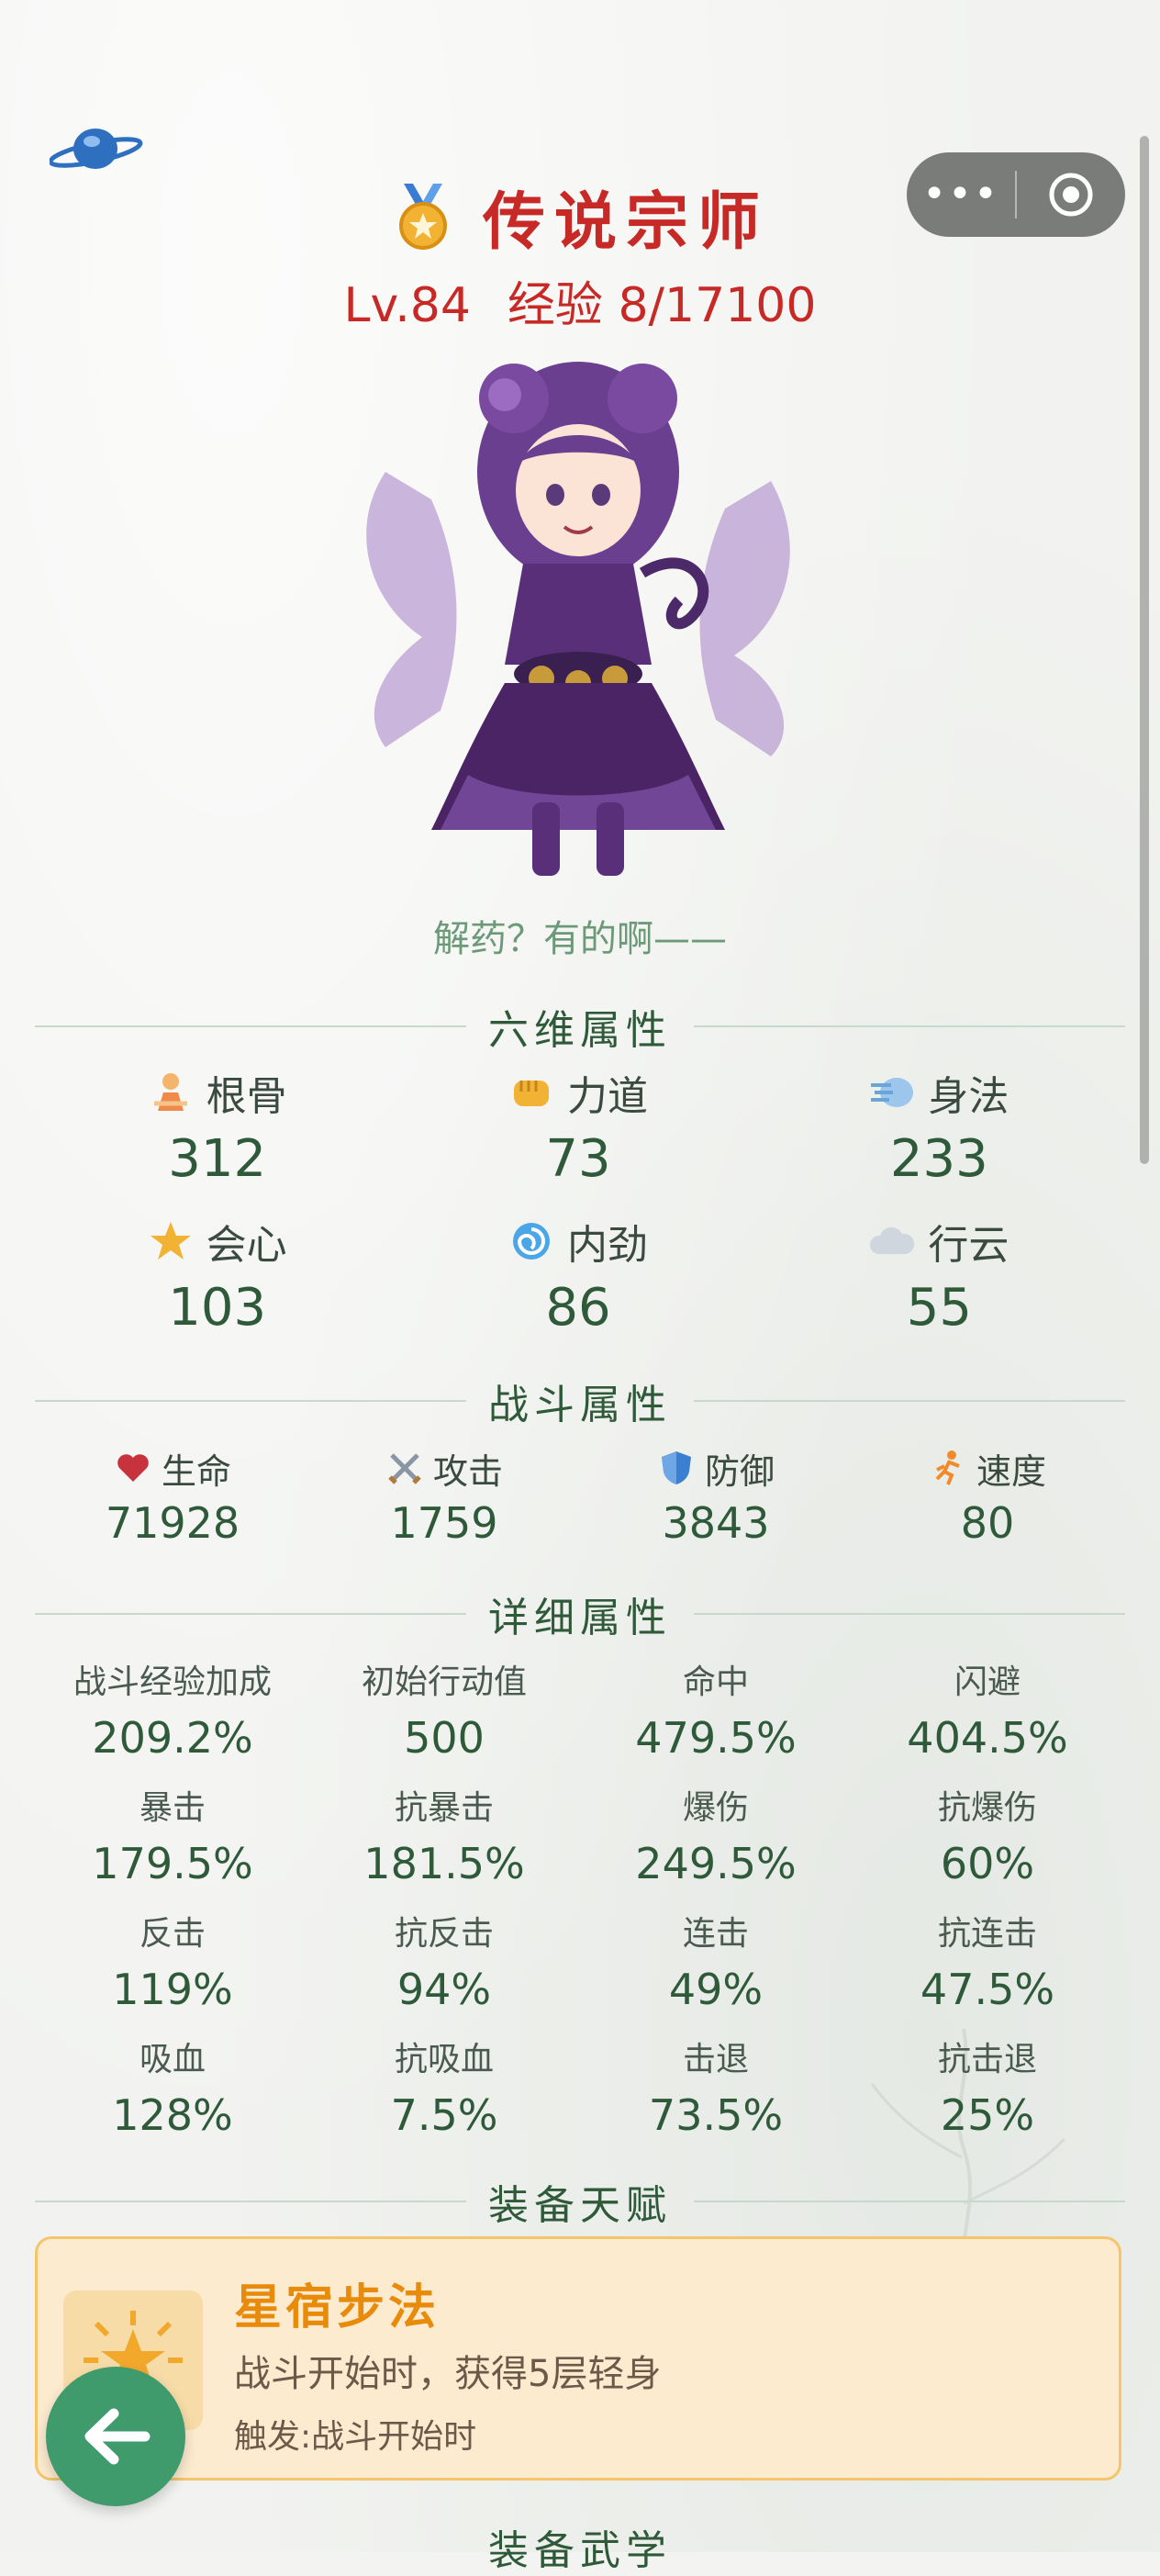  What do you see at coordinates (892, 1092) in the screenshot?
I see `wind-icon` at bounding box center [892, 1092].